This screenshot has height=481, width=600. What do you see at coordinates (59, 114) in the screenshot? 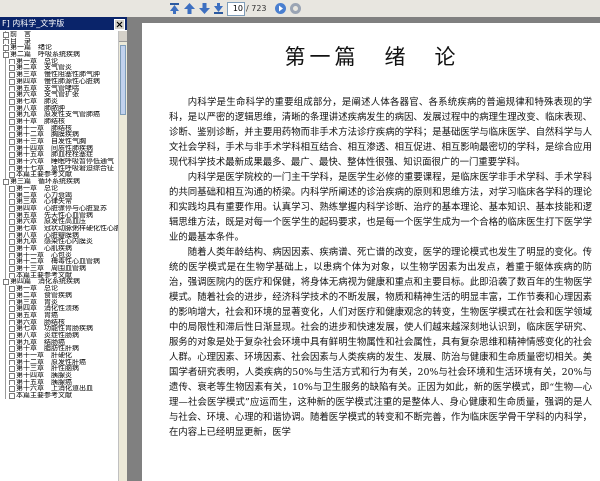
I see `bookmark-item: 第九章 原发性支气管肺癌` at bounding box center [59, 114].